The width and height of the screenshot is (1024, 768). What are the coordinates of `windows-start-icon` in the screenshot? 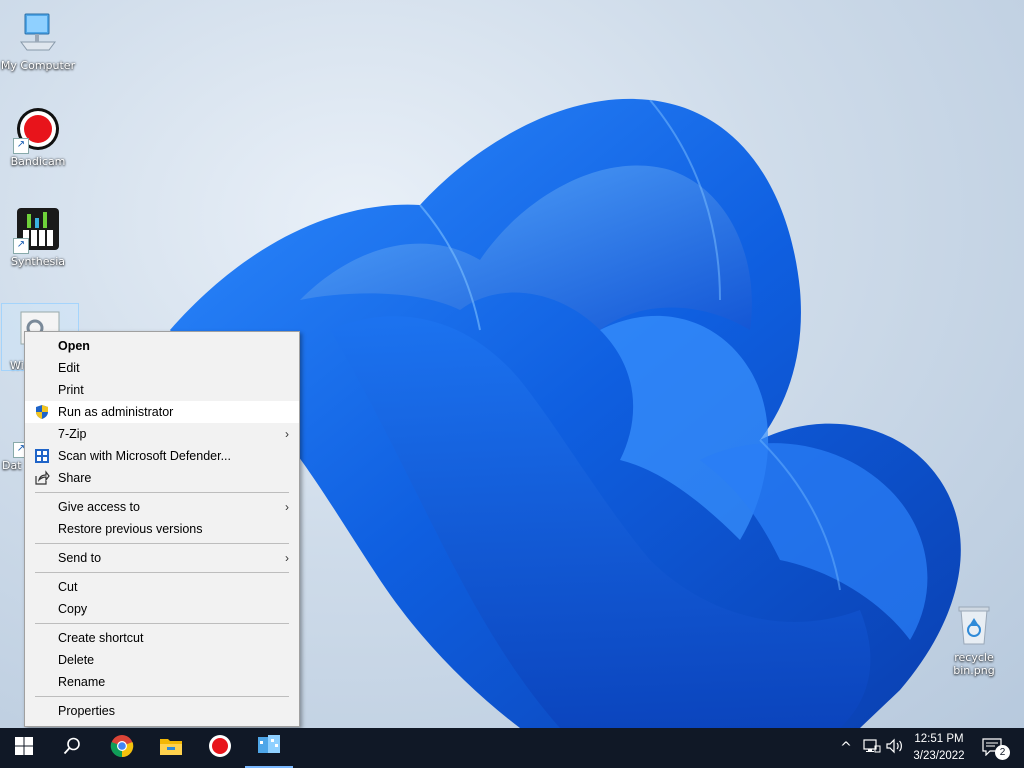 It's located at (24, 748).